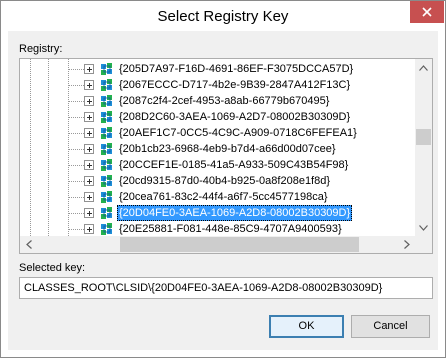  What do you see at coordinates (52, 268) in the screenshot?
I see `selected-key-label: Selected key:` at bounding box center [52, 268].